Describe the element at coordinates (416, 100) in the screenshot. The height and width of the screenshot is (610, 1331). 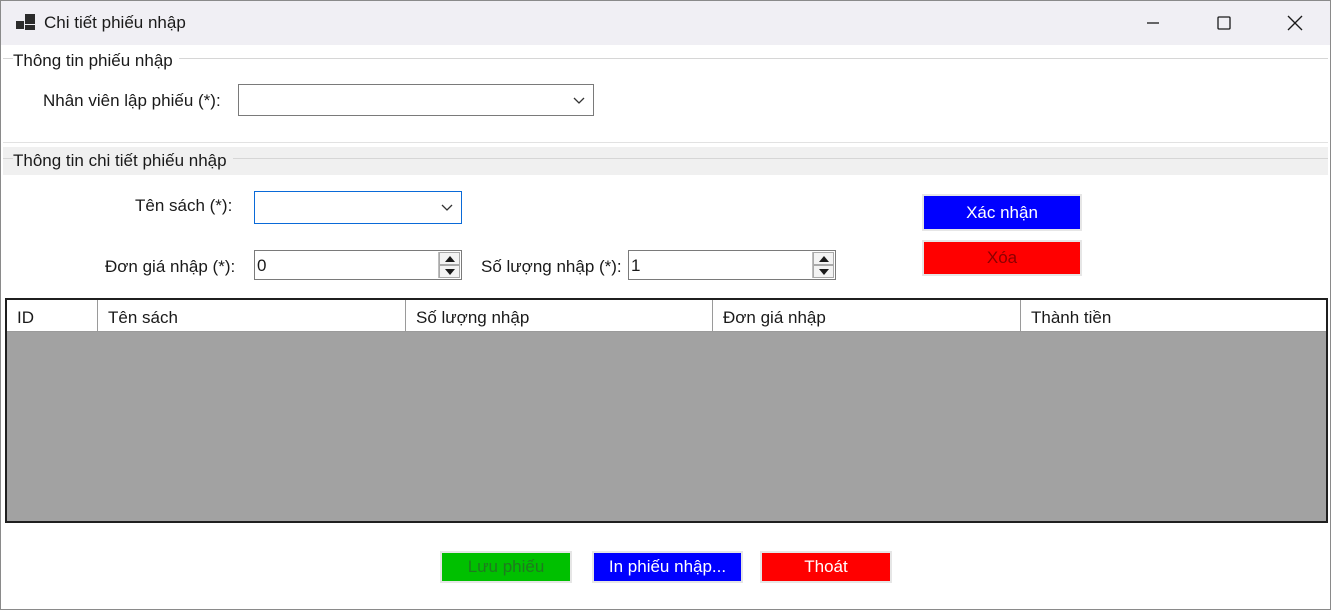
I see `employee-combobox` at that location.